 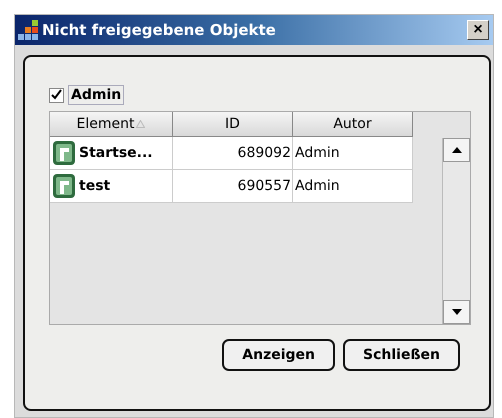 What do you see at coordinates (111, 124) in the screenshot?
I see `column-header: Element` at bounding box center [111, 124].